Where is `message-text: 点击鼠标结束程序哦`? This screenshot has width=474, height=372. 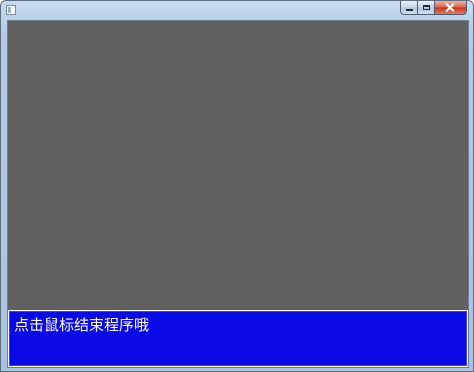
message-text: 点击鼠标结束程序哦 is located at coordinates (82, 325).